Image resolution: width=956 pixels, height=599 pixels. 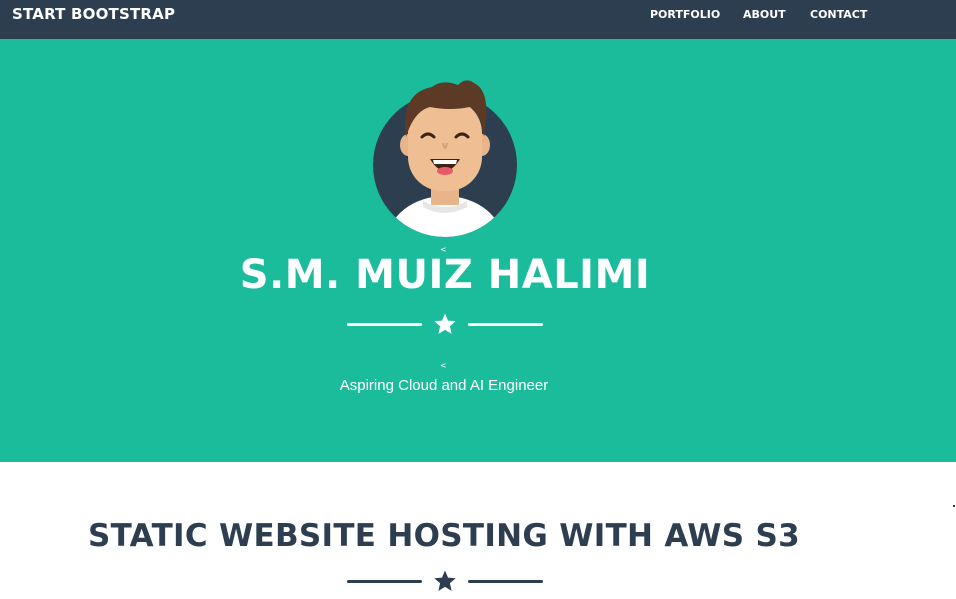 I want to click on navbar: START BOOTSTRAP PORTFOLIO ABOUT CONTACT, so click(x=478, y=19).